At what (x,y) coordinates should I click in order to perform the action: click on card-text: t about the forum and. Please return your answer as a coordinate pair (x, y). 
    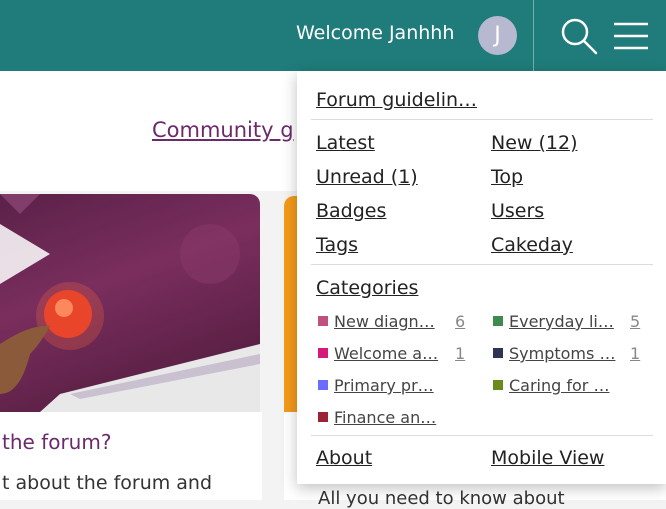
    Looking at the image, I should click on (107, 483).